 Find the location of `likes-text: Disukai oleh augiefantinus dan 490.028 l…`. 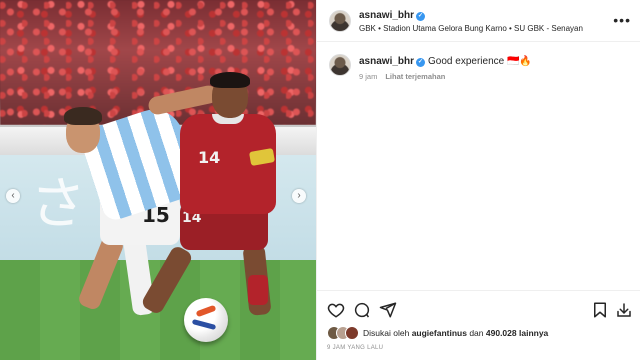

likes-text: Disukai oleh augiefantinus dan 490.028 l… is located at coordinates (455, 333).